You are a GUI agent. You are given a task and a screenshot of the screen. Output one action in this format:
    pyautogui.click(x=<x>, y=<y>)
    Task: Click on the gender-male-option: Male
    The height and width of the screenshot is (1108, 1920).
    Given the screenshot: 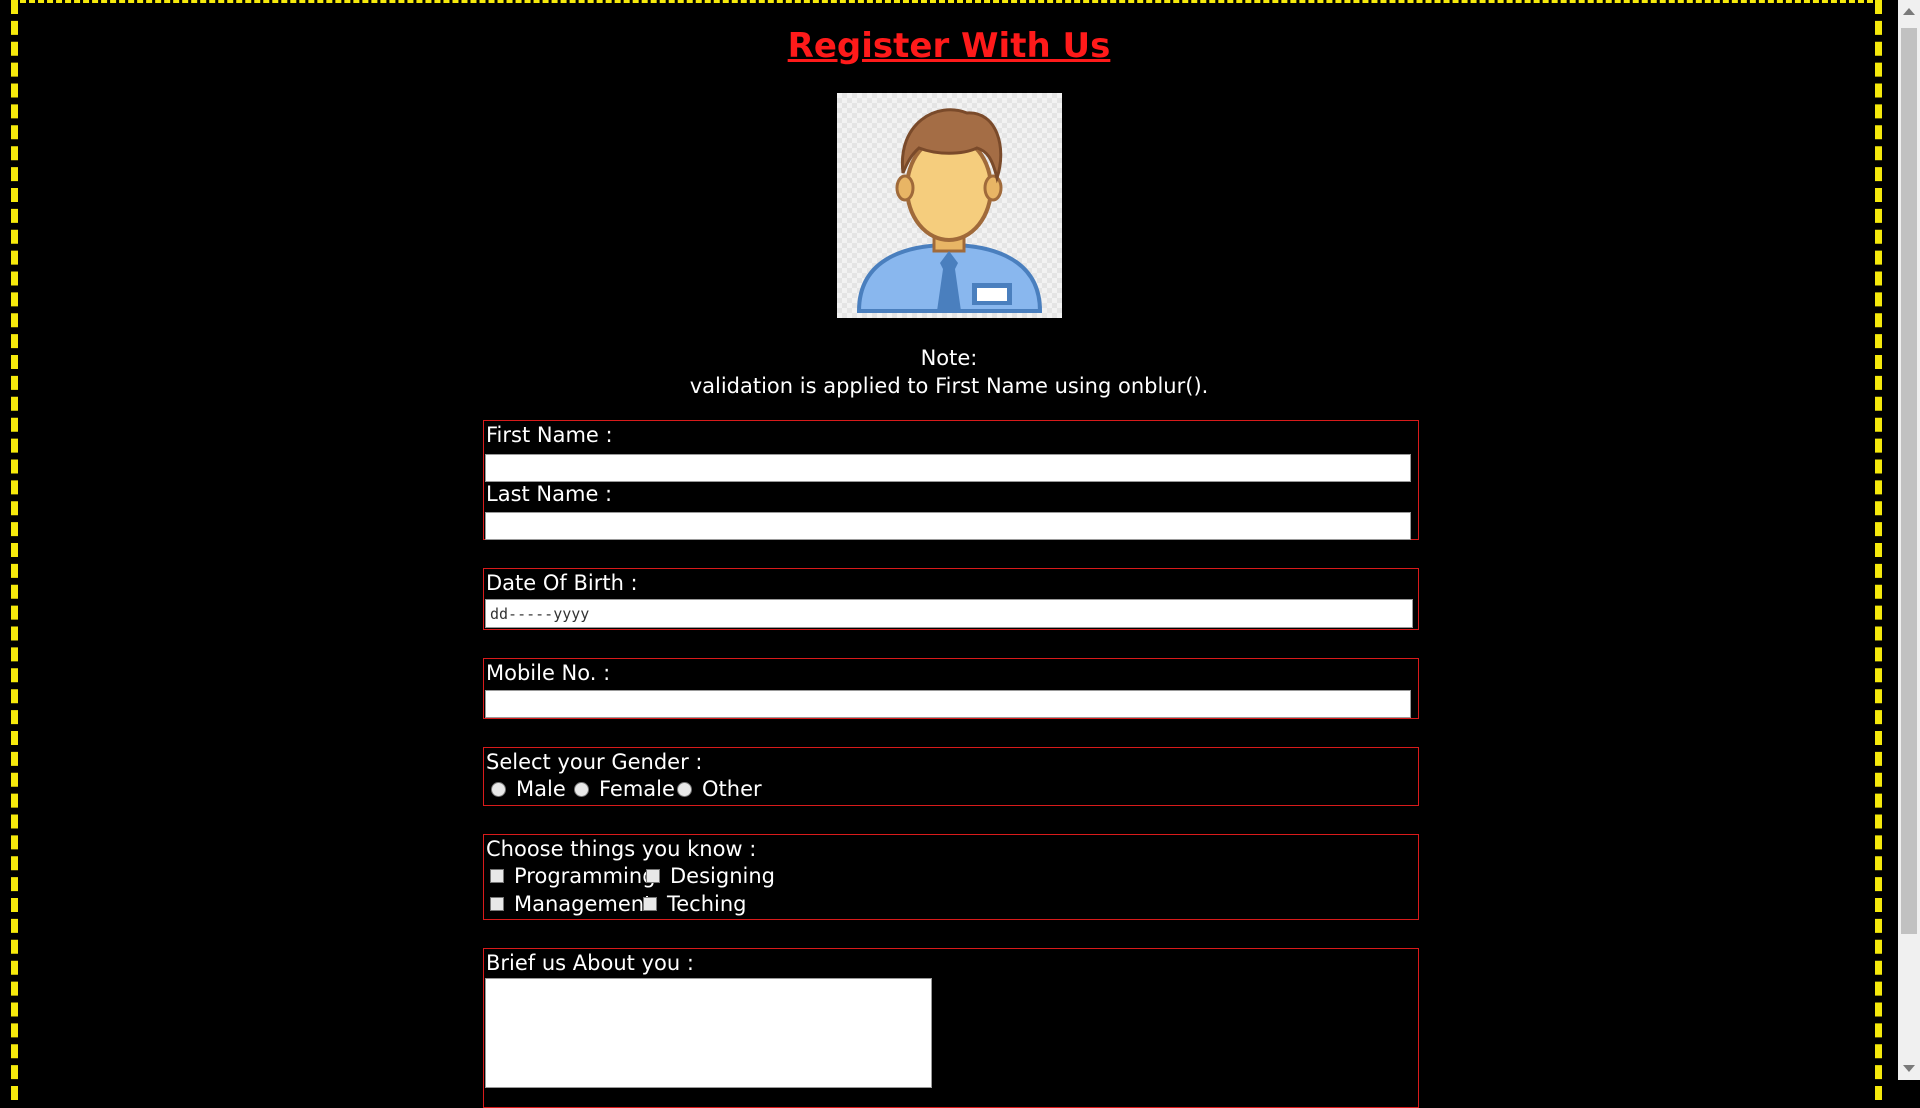 What is the action you would take?
    pyautogui.click(x=528, y=789)
    